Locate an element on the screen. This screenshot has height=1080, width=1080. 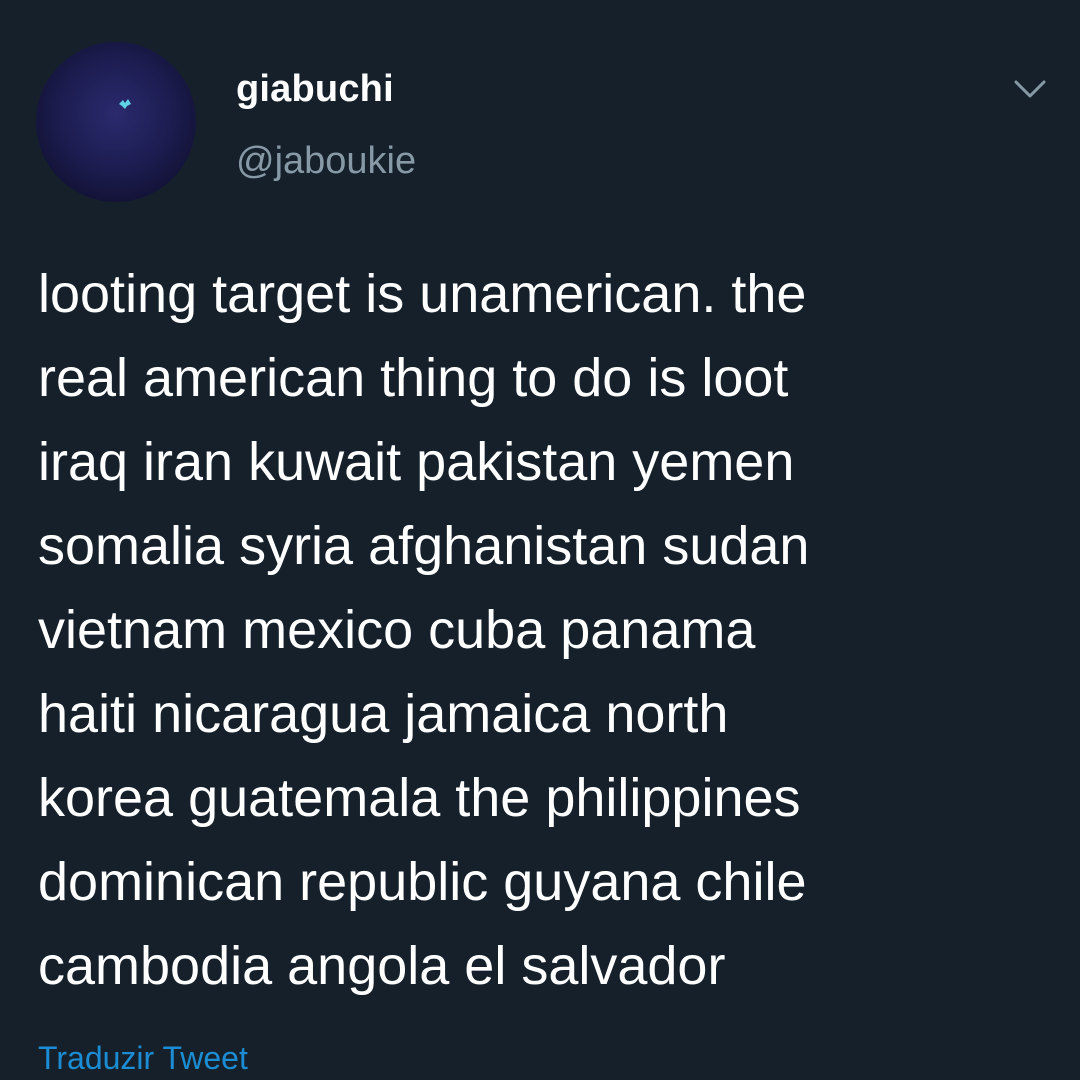
chevron-down-icon is located at coordinates (1030, 88).